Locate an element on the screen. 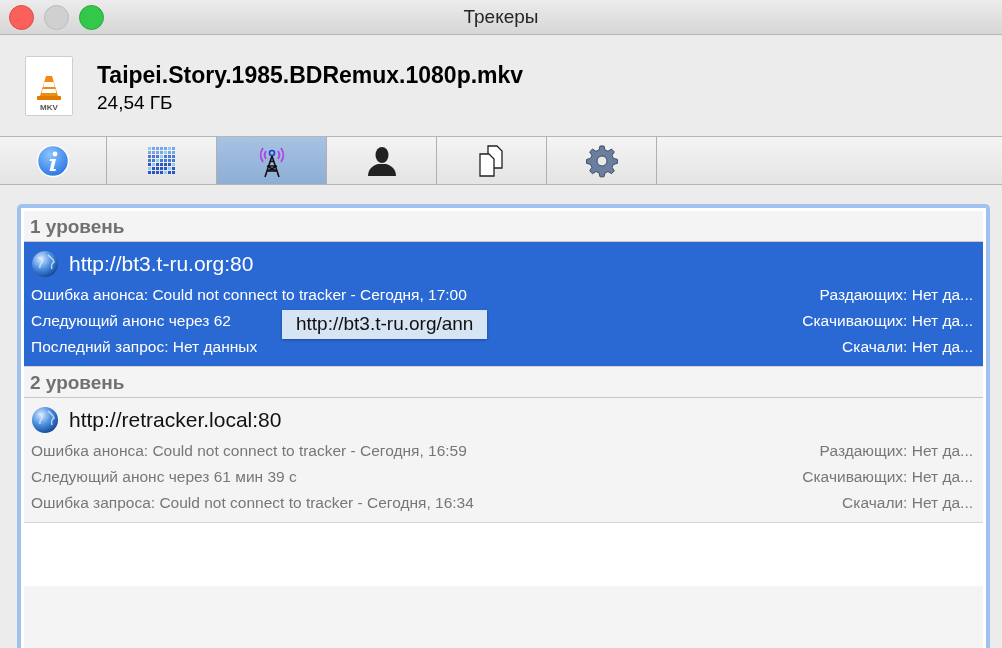 The image size is (1002, 648). status-text: Следующий анонс через 62 is located at coordinates (131, 321).